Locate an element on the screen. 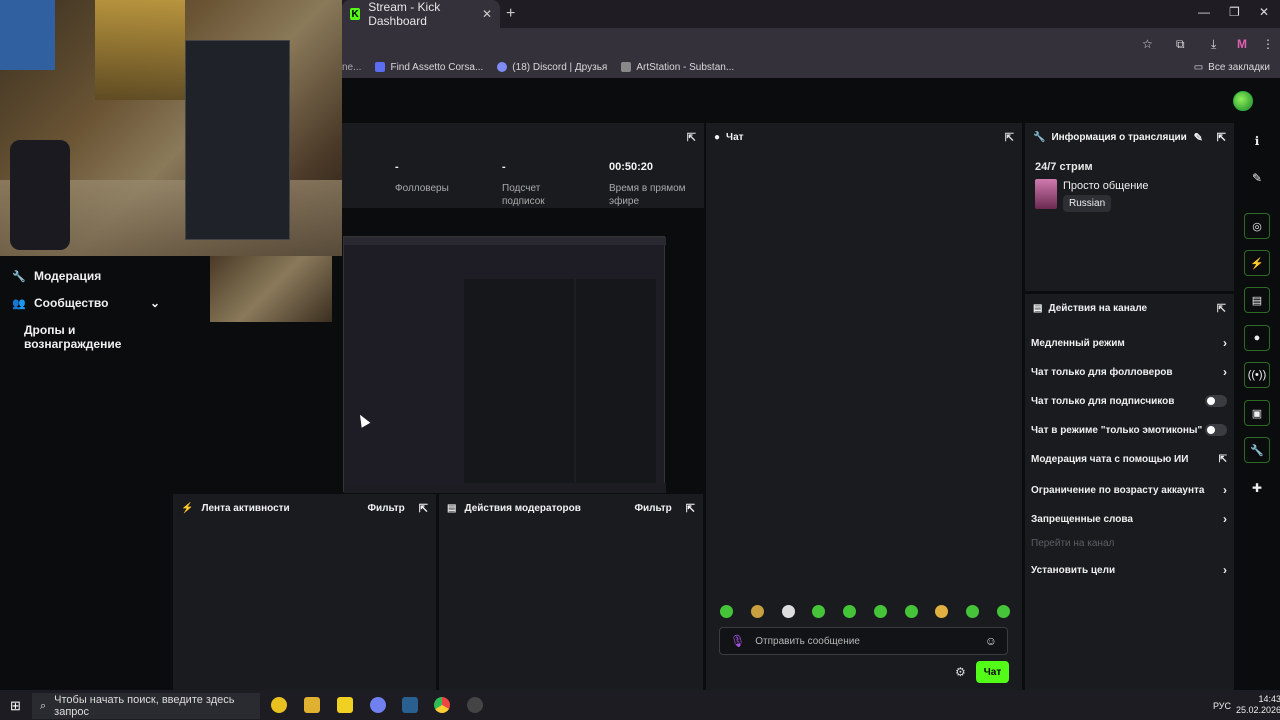 The image size is (1280, 720). emote-only-toggle is located at coordinates (1216, 430).